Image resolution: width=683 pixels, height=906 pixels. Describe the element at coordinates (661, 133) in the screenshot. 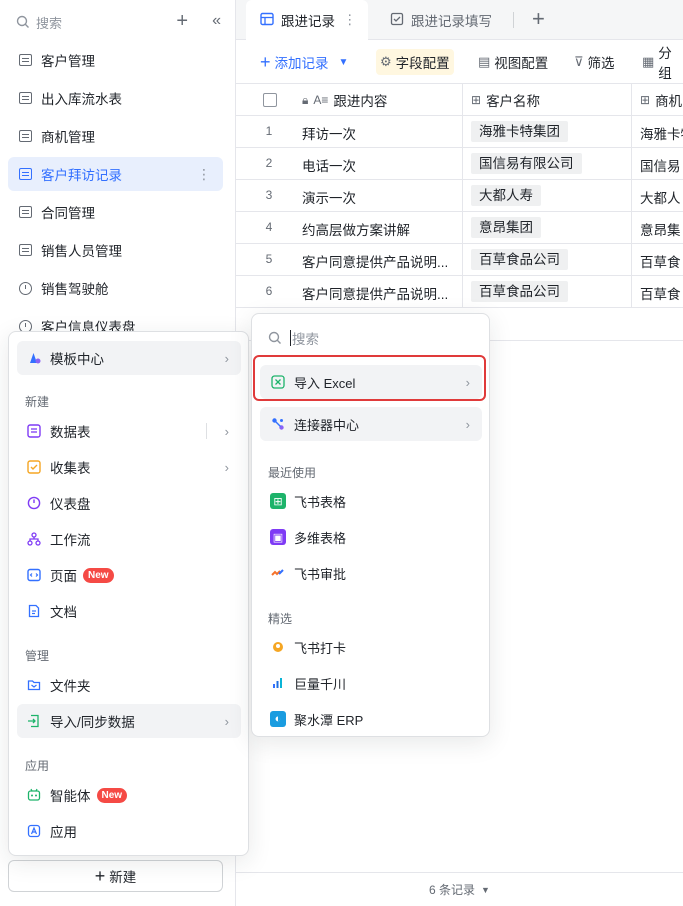

I see `cell-opportunity: 海雅卡特` at that location.